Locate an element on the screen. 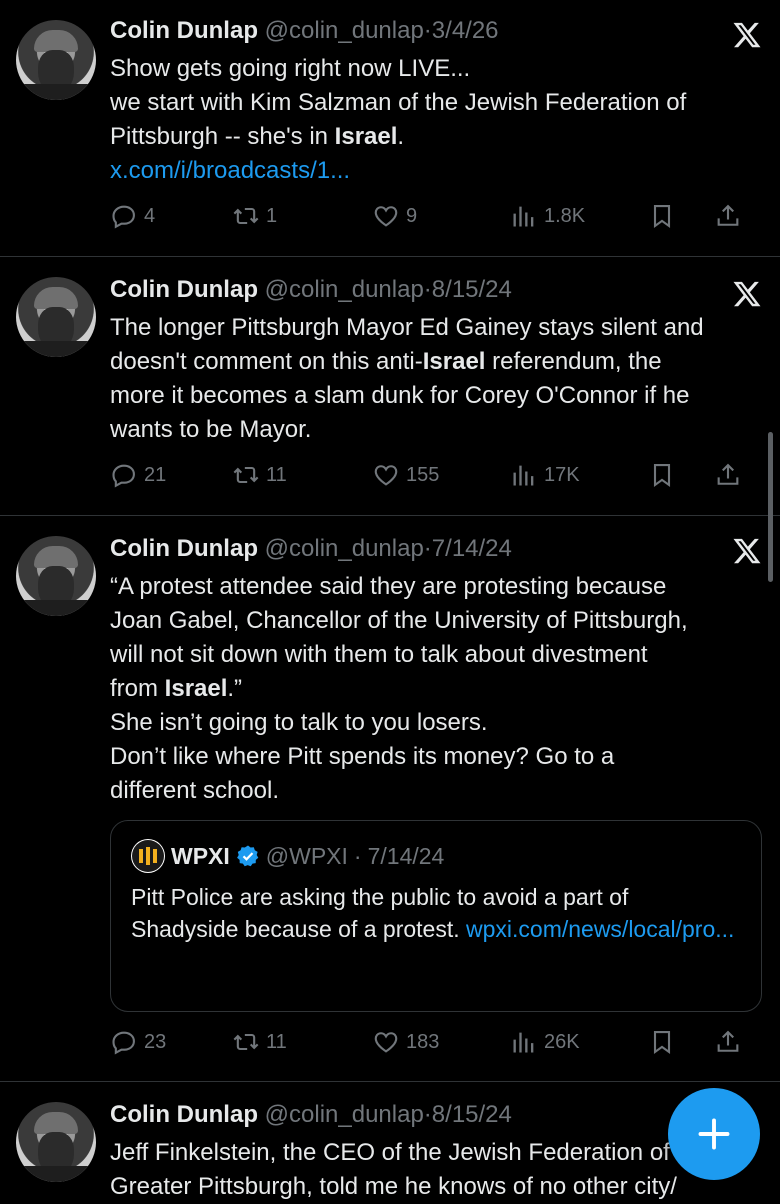 This screenshot has width=780, height=1204. tweet-header: Colin Dunlap @colin_dunlap·3/4/26 is located at coordinates (433, 31).